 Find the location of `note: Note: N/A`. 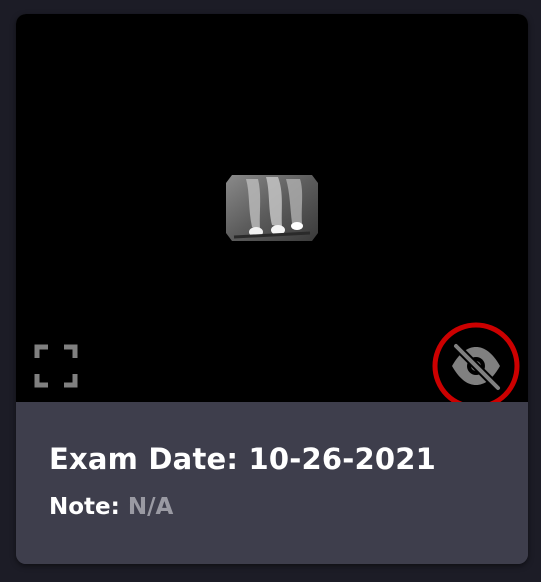

note: Note: N/A is located at coordinates (111, 507).